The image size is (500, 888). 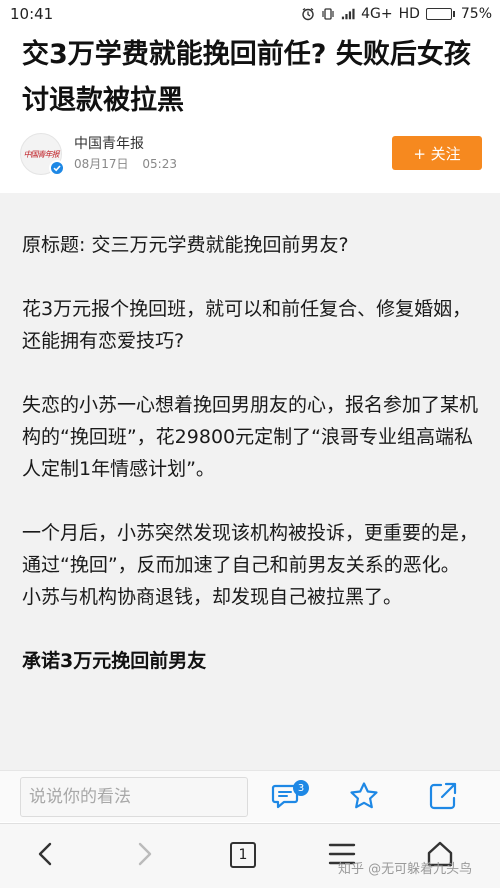 What do you see at coordinates (440, 14) in the screenshot?
I see `battery-icon` at bounding box center [440, 14].